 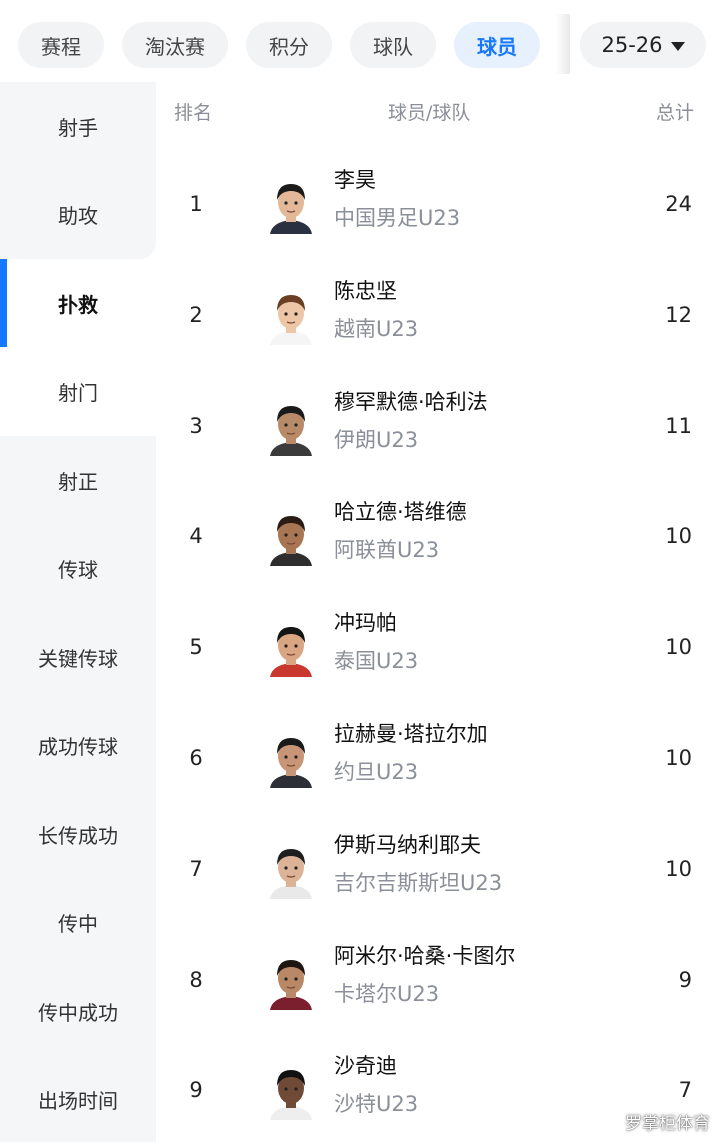 I want to click on rank-number: 1, so click(x=196, y=204).